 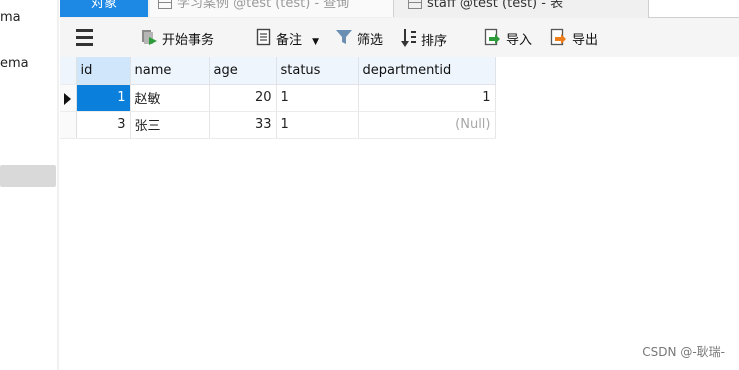 I want to click on cell-name: 赵敏, so click(x=170, y=98).